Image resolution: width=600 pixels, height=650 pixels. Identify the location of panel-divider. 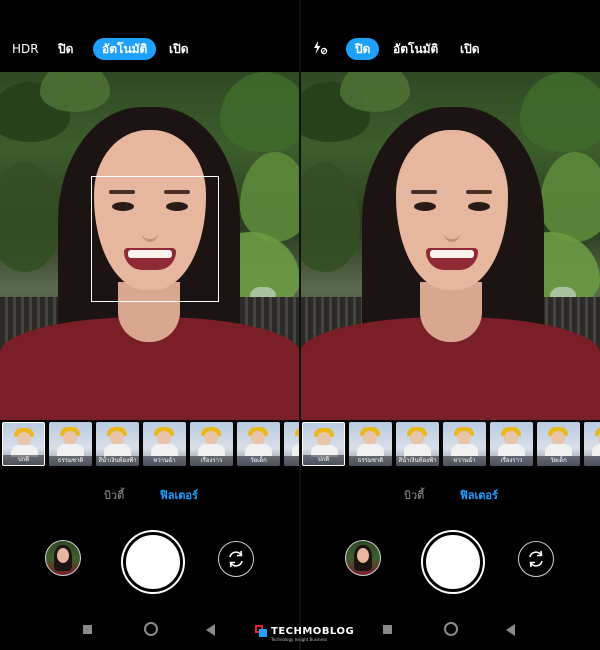
(300, 325).